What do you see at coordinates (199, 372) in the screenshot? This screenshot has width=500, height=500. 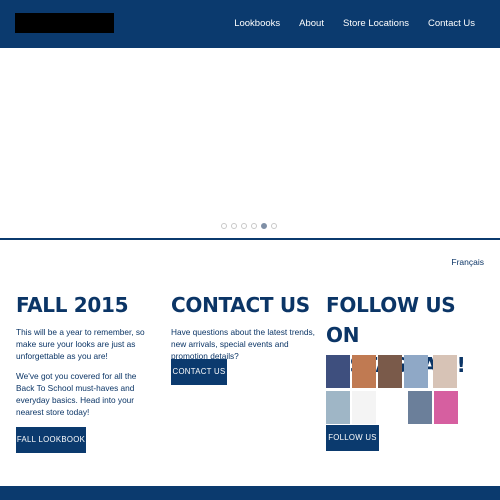 I see `contact-us-button: CONTACT US` at bounding box center [199, 372].